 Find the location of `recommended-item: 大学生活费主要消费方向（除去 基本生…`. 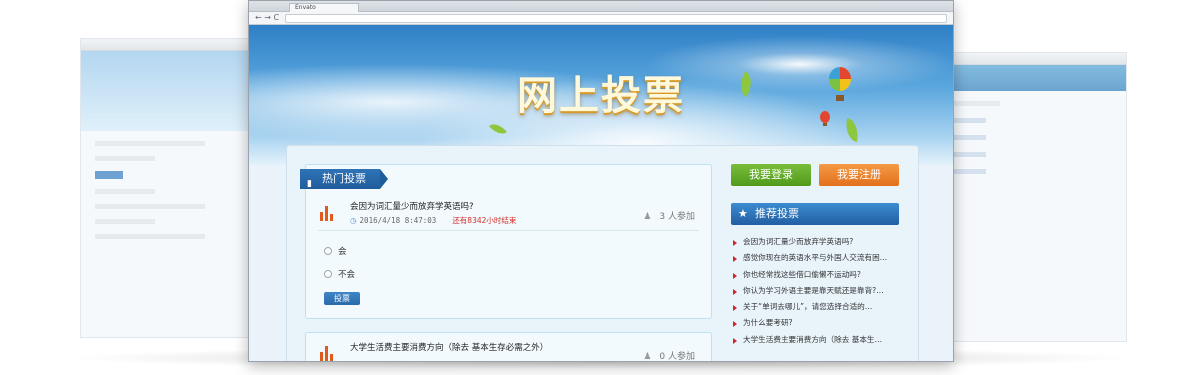

recommended-item: 大学生活费主要消费方向（除去 基本生… is located at coordinates (816, 340).